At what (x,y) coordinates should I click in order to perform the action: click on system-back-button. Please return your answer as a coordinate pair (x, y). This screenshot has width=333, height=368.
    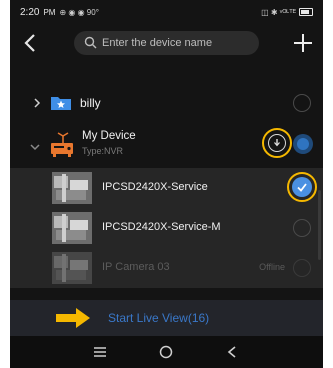
    Looking at the image, I should click on (232, 352).